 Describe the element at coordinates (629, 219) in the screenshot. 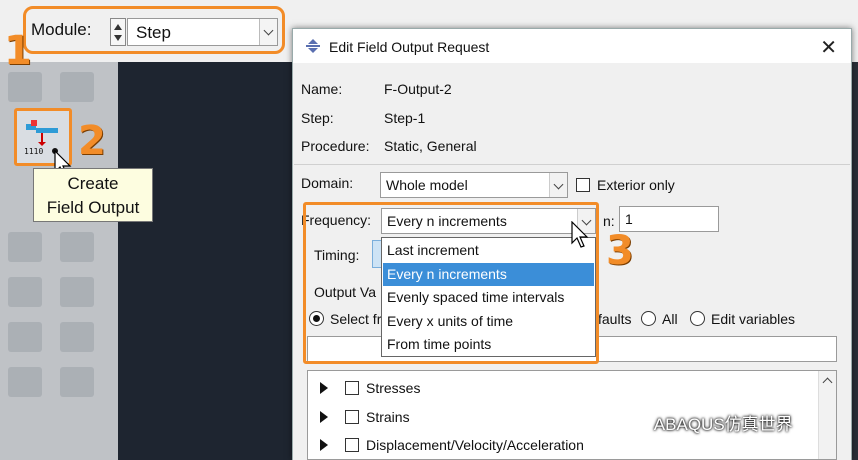

I see `n-value: 1` at that location.